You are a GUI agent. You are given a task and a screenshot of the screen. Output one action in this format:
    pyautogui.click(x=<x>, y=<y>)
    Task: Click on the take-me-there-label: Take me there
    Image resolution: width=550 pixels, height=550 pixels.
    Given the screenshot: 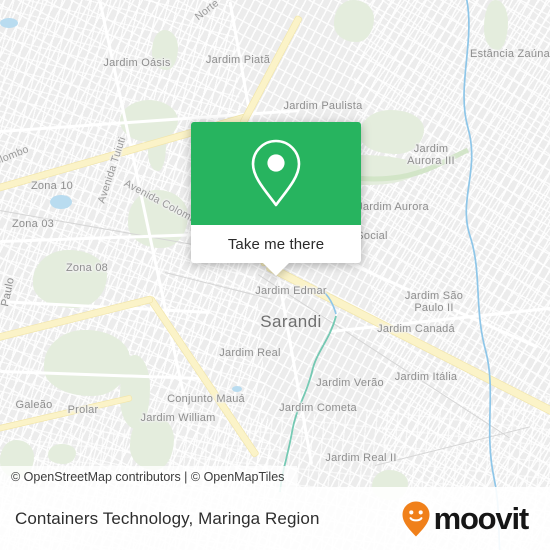 What is the action you would take?
    pyautogui.click(x=276, y=244)
    